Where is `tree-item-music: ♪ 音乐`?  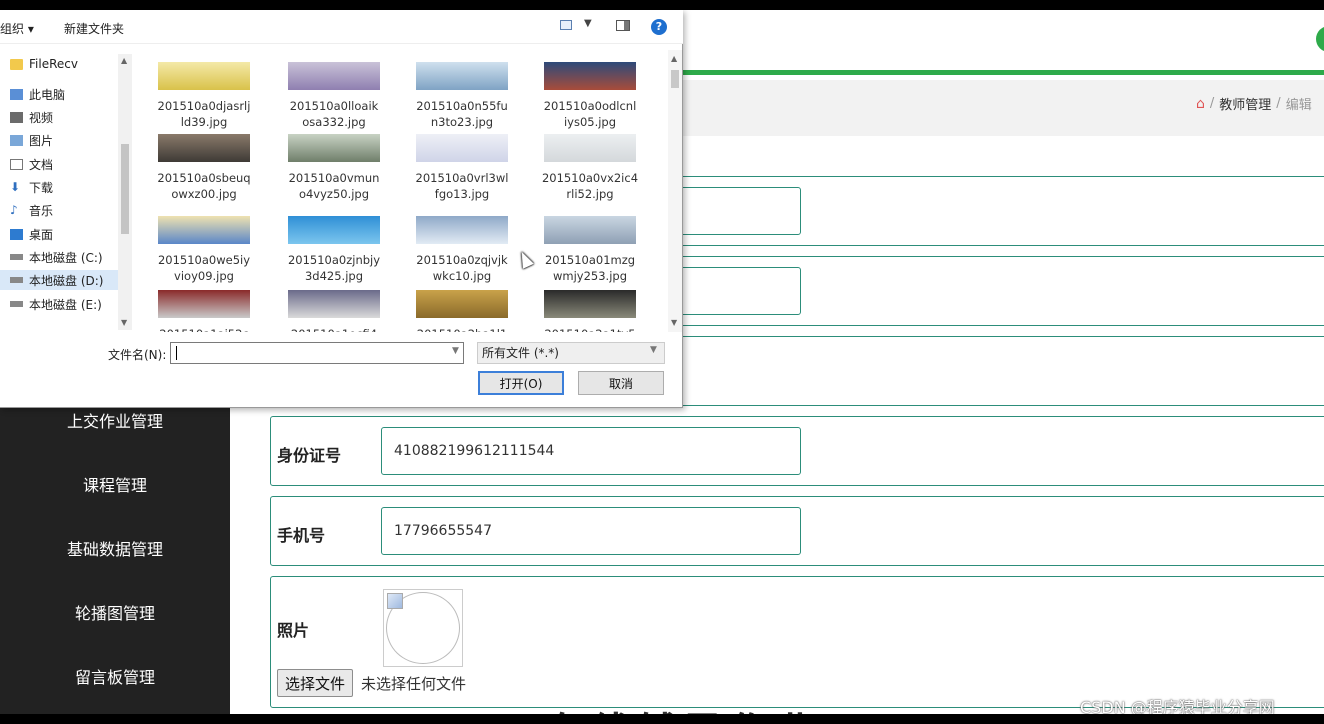 tree-item-music: ♪ 音乐 is located at coordinates (31, 210).